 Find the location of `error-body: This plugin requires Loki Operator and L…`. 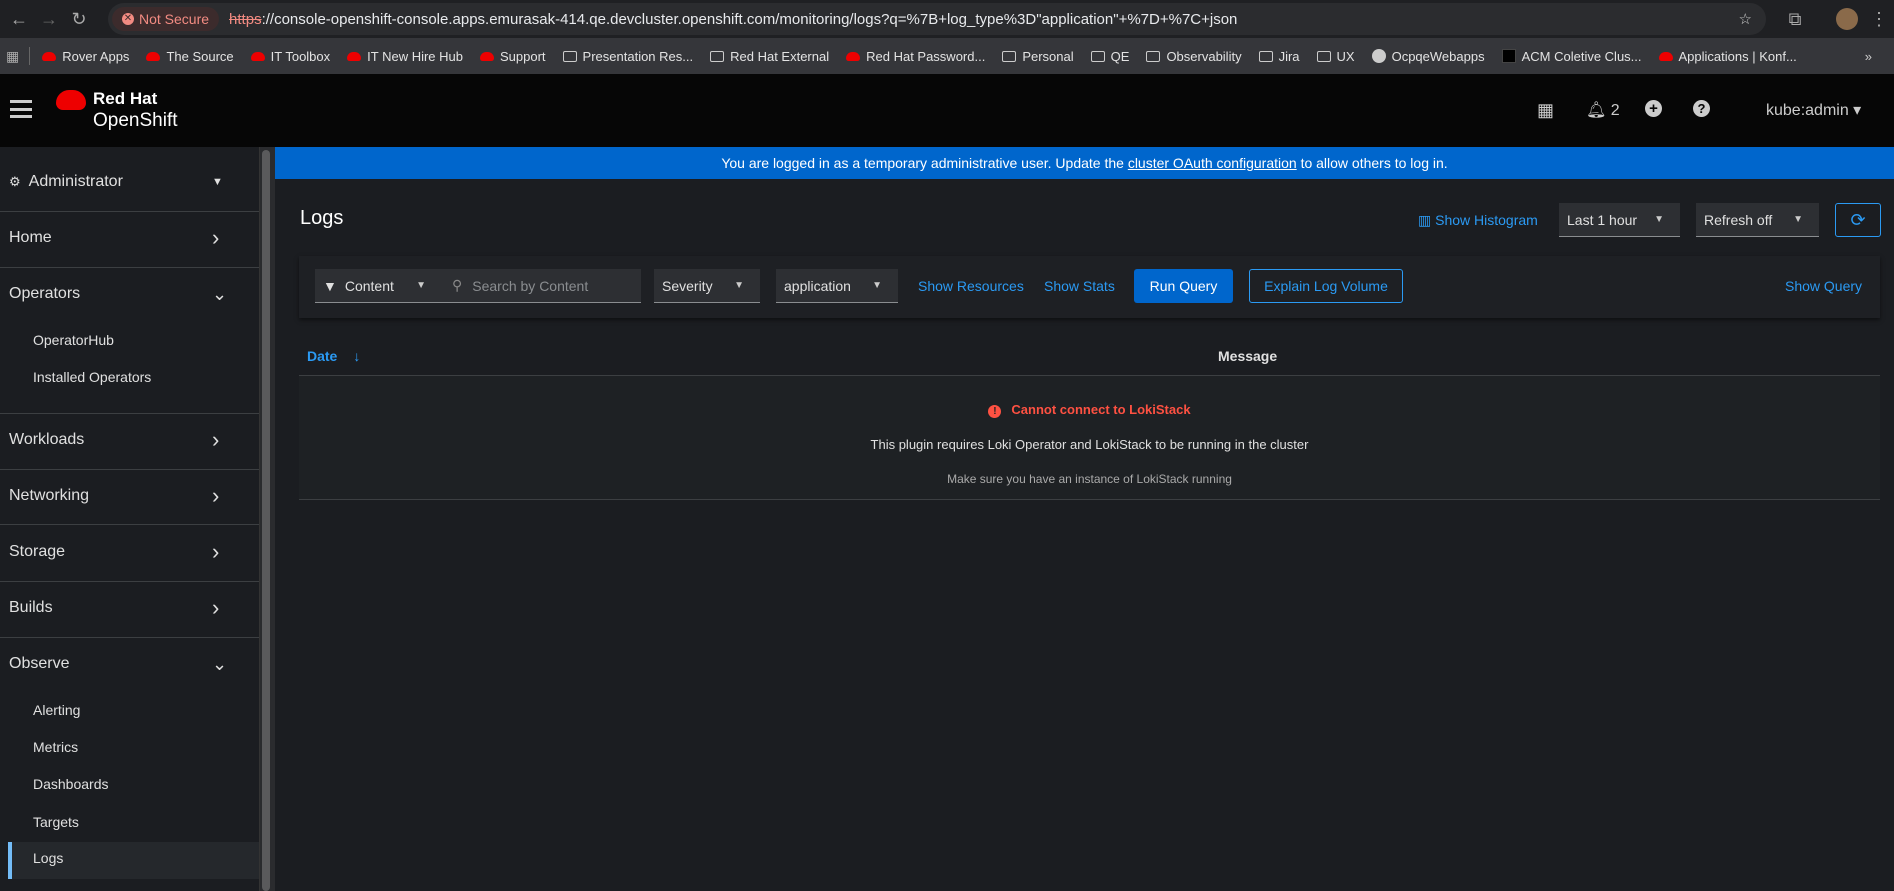

error-body: This plugin requires Loki Operator and L… is located at coordinates (1089, 444).